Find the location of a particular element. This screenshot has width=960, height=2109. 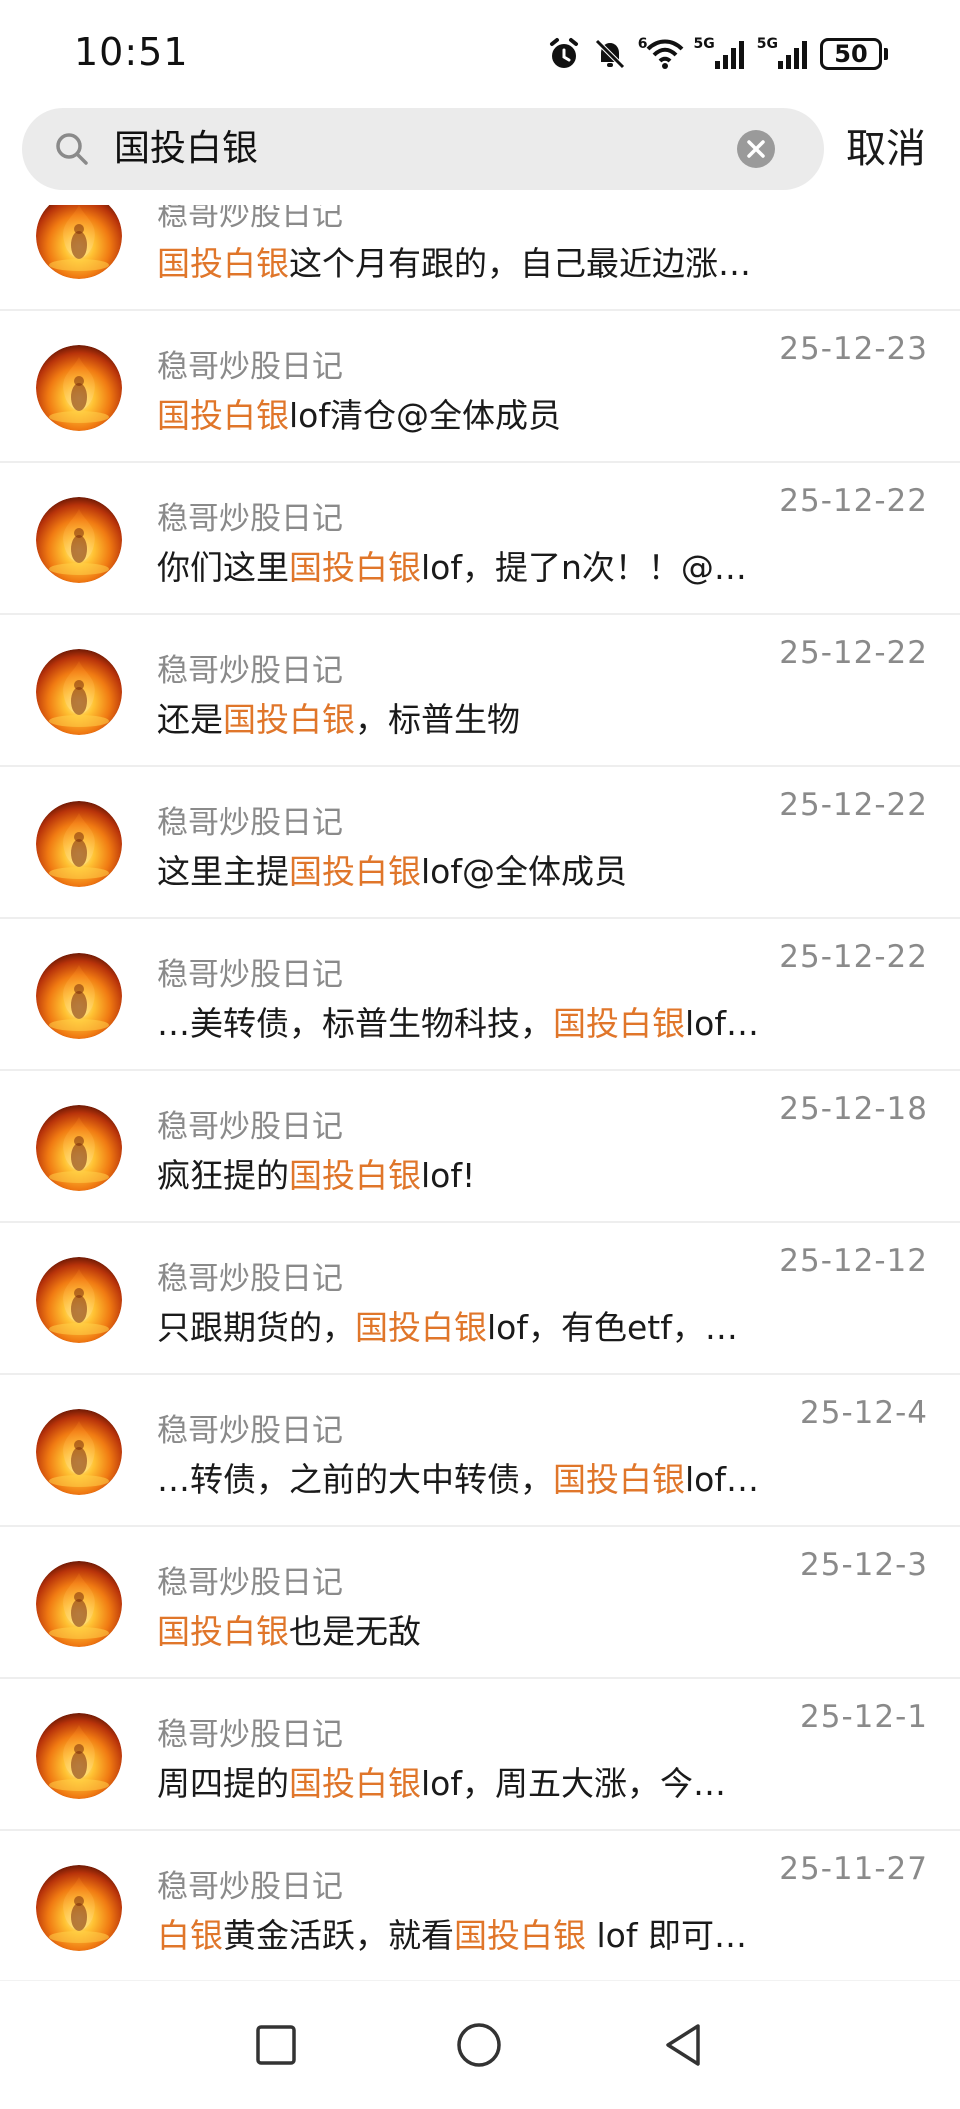

back-triangle-icon is located at coordinates (684, 2045).